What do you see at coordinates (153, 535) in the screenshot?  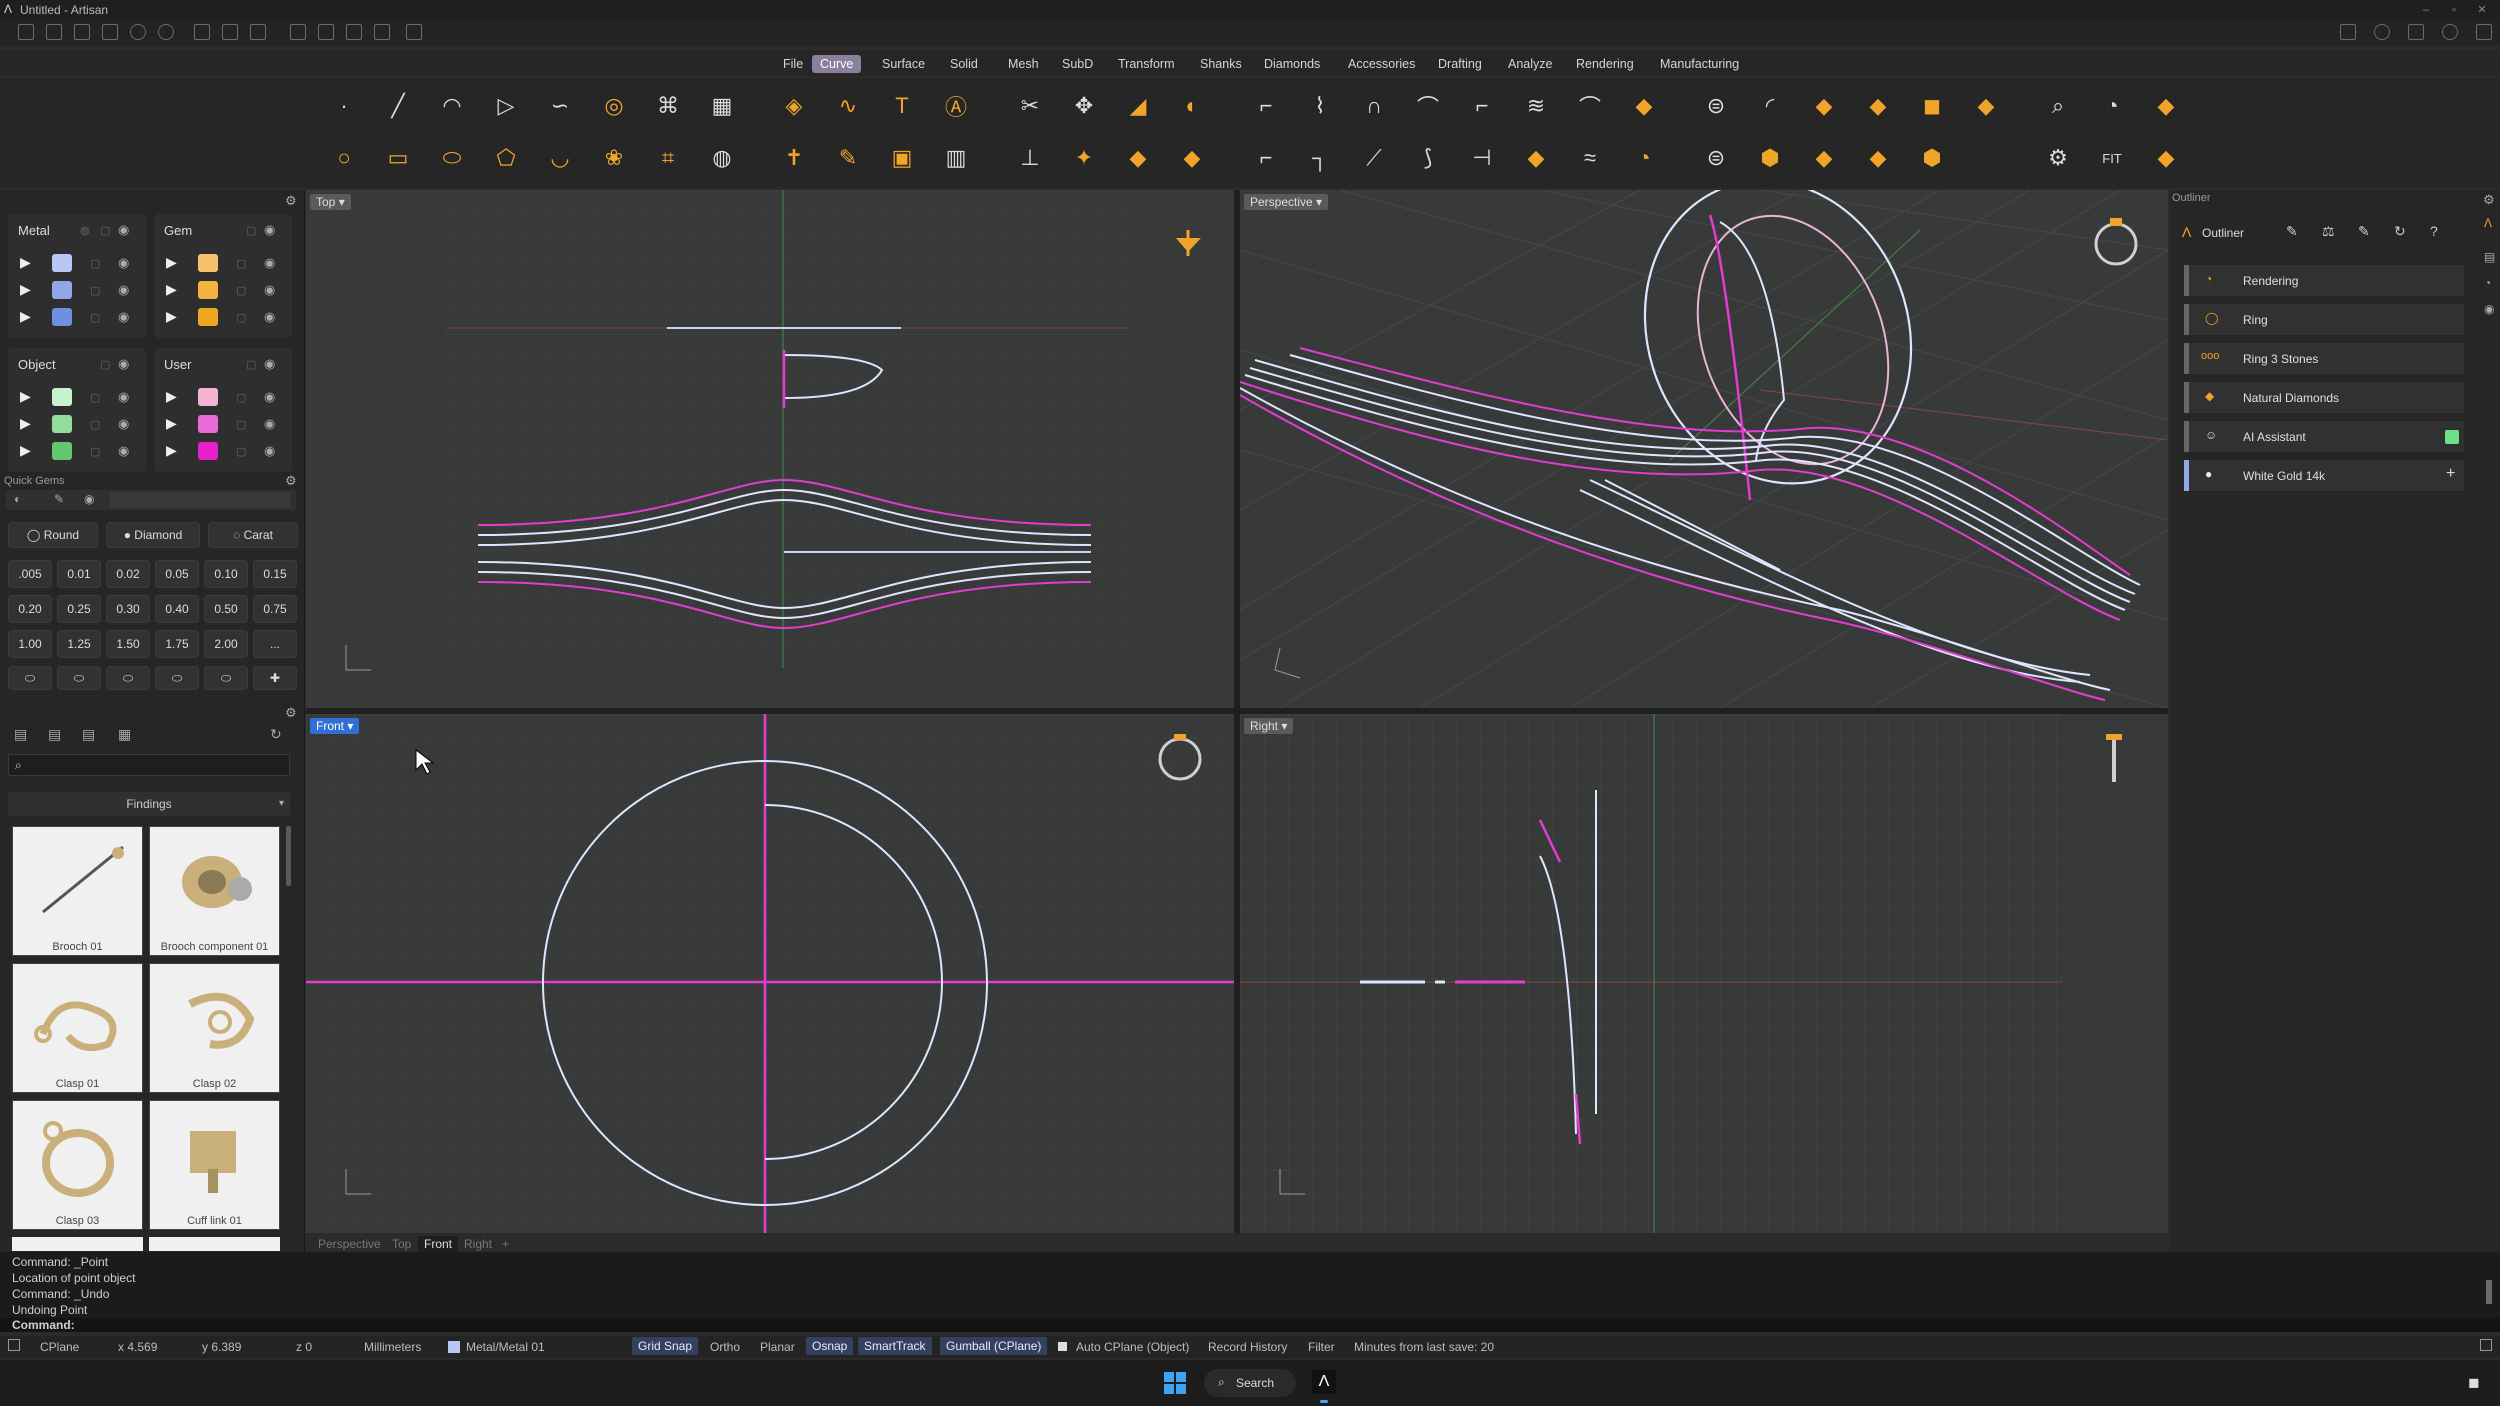 I see `gem-material-button: ● Diamond` at bounding box center [153, 535].